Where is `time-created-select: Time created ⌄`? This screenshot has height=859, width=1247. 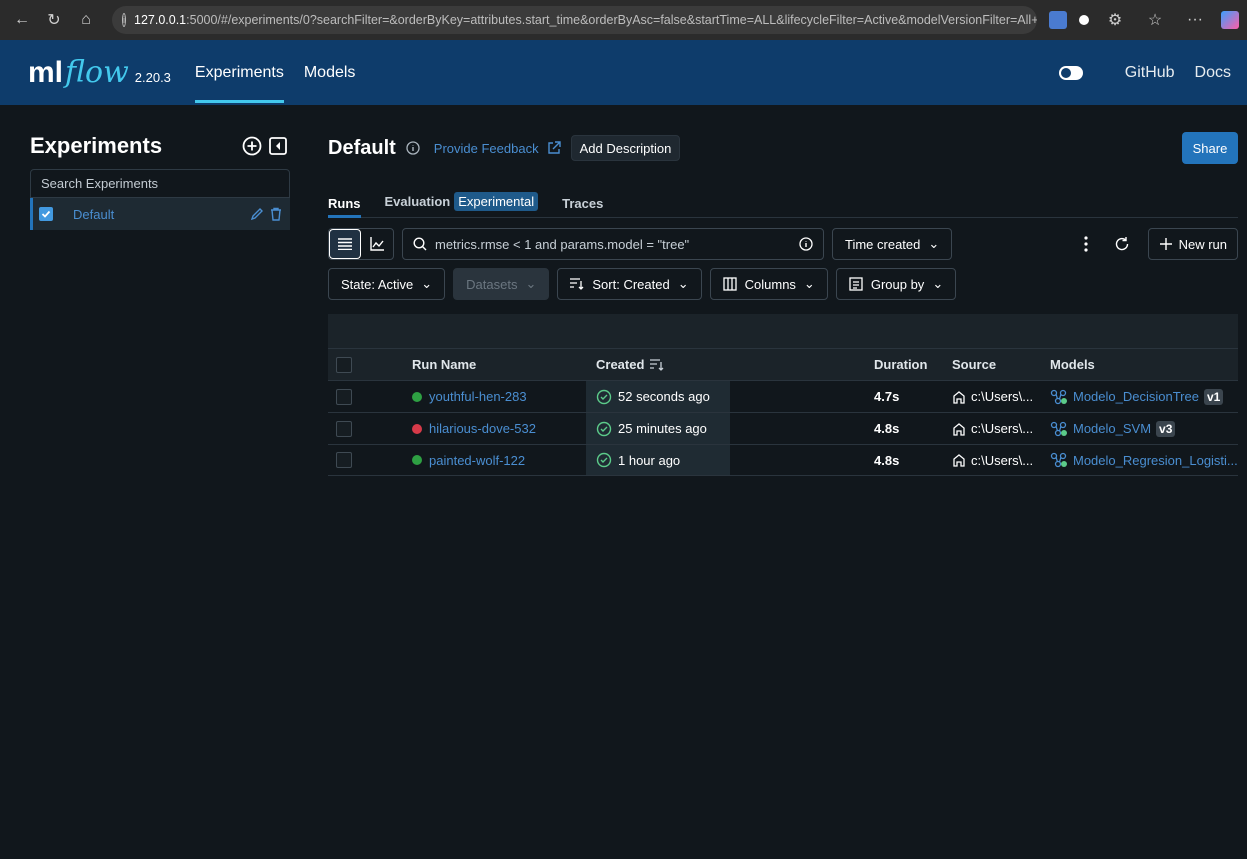
time-created-select: Time created ⌄ is located at coordinates (892, 244).